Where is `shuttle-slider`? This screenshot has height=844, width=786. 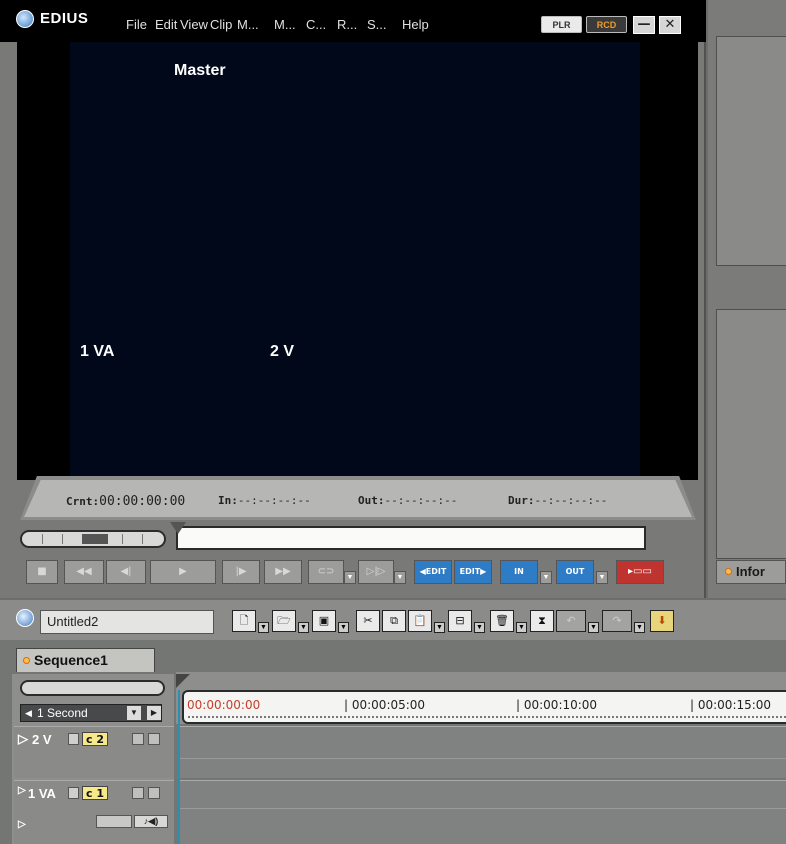
shuttle-slider is located at coordinates (93, 539).